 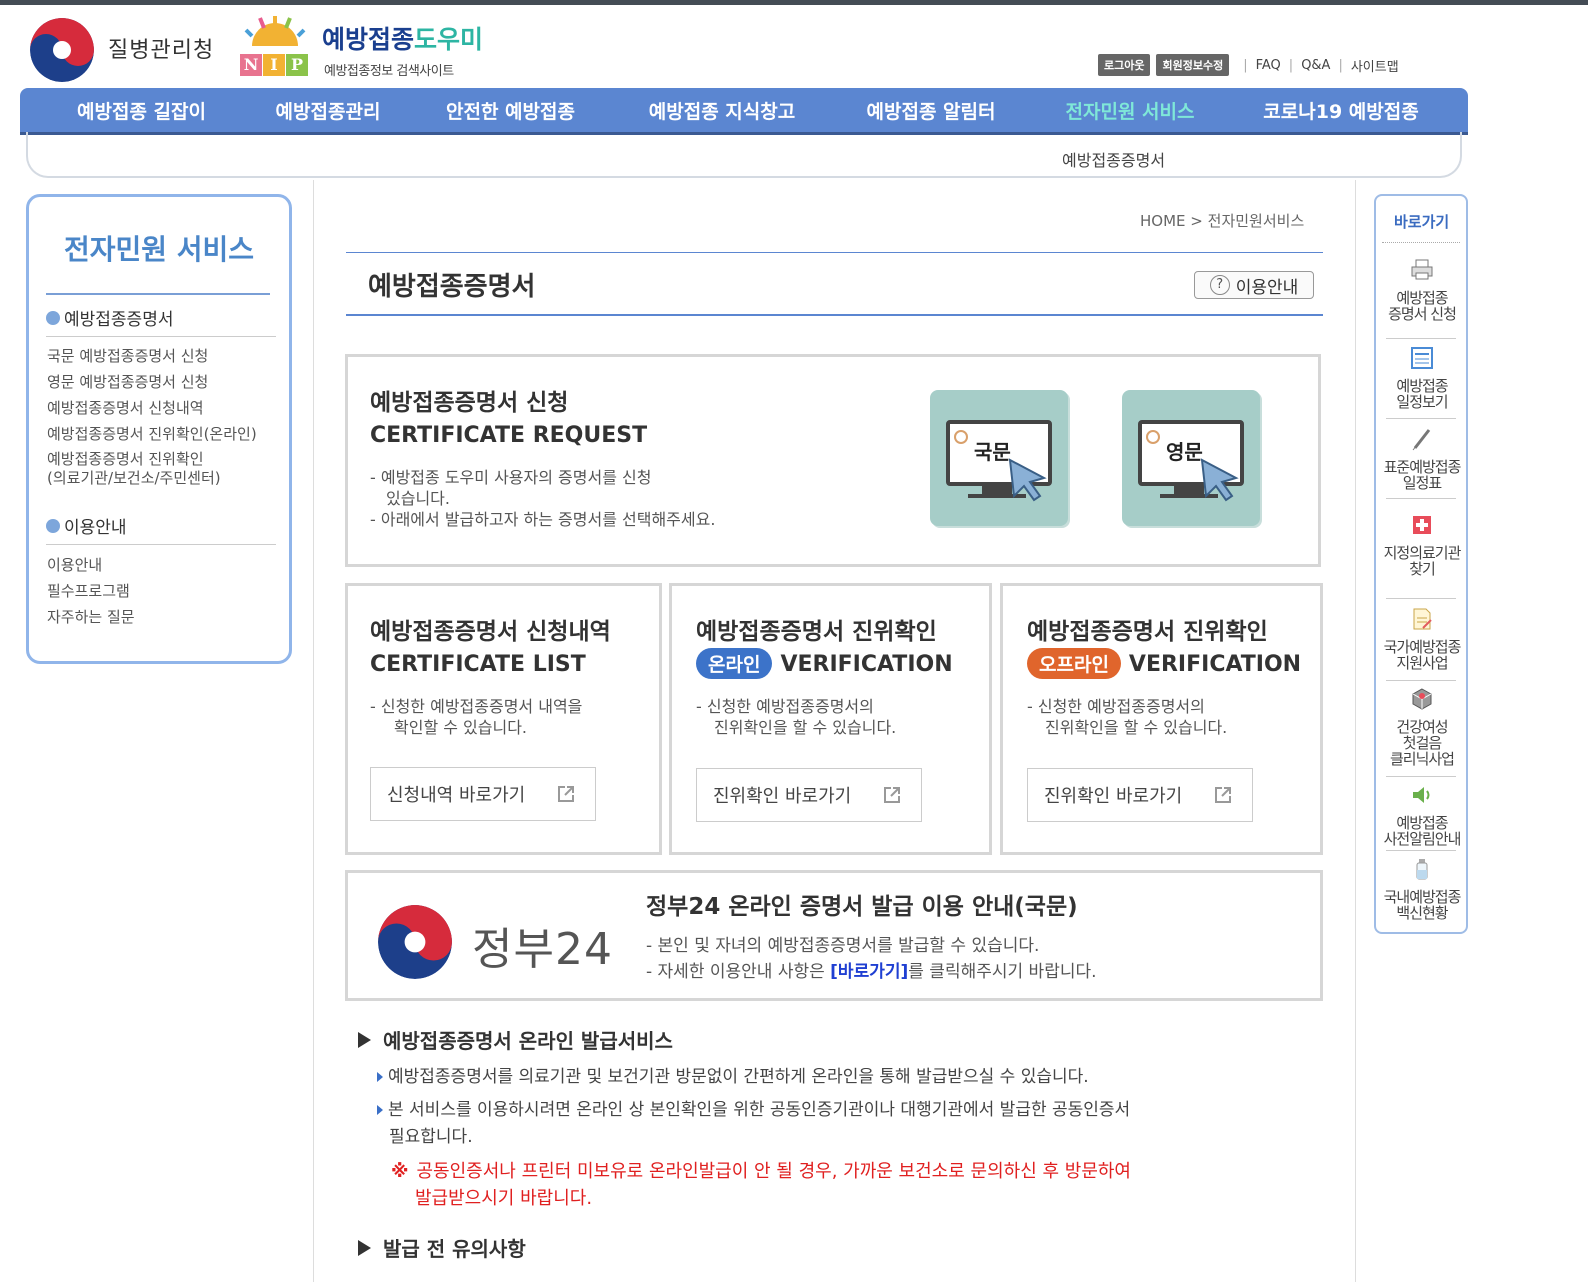 What do you see at coordinates (1422, 913) in the screenshot?
I see `quick-link-label: 백신현황` at bounding box center [1422, 913].